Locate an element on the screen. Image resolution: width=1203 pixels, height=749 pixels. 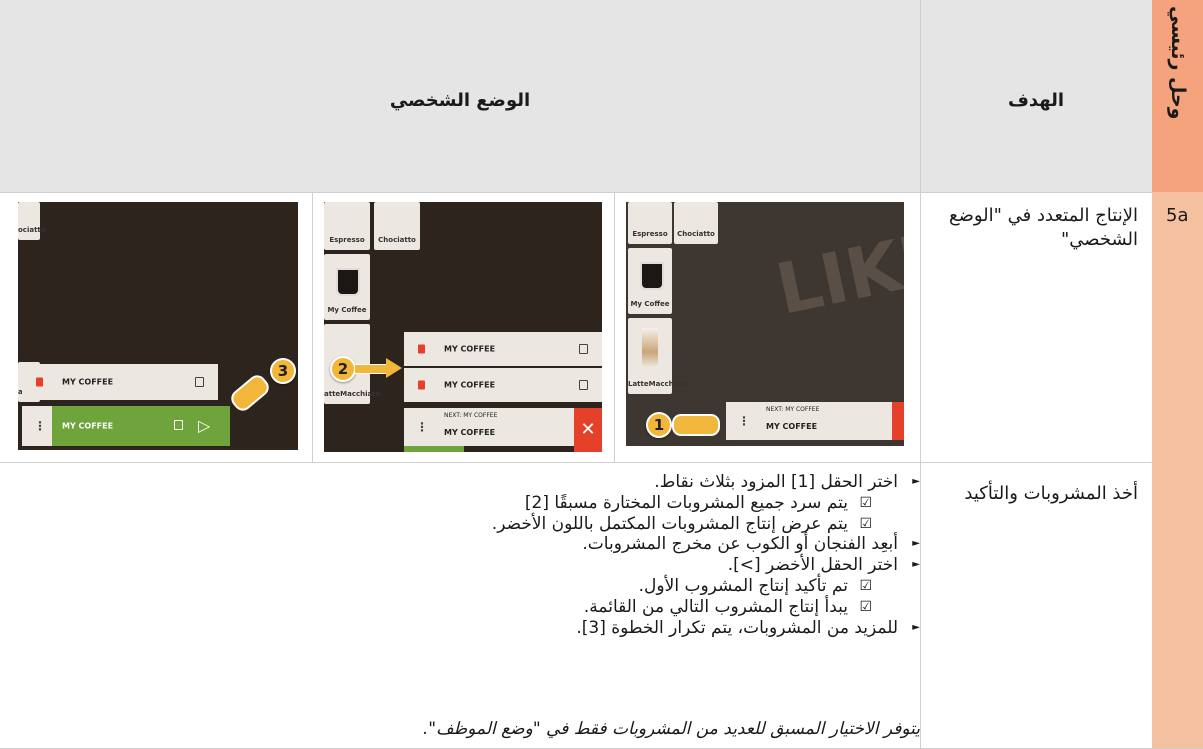
step-item: ► اختر الحقل [1] المزود بثلاث نقاط. is located at coordinates (787, 482).